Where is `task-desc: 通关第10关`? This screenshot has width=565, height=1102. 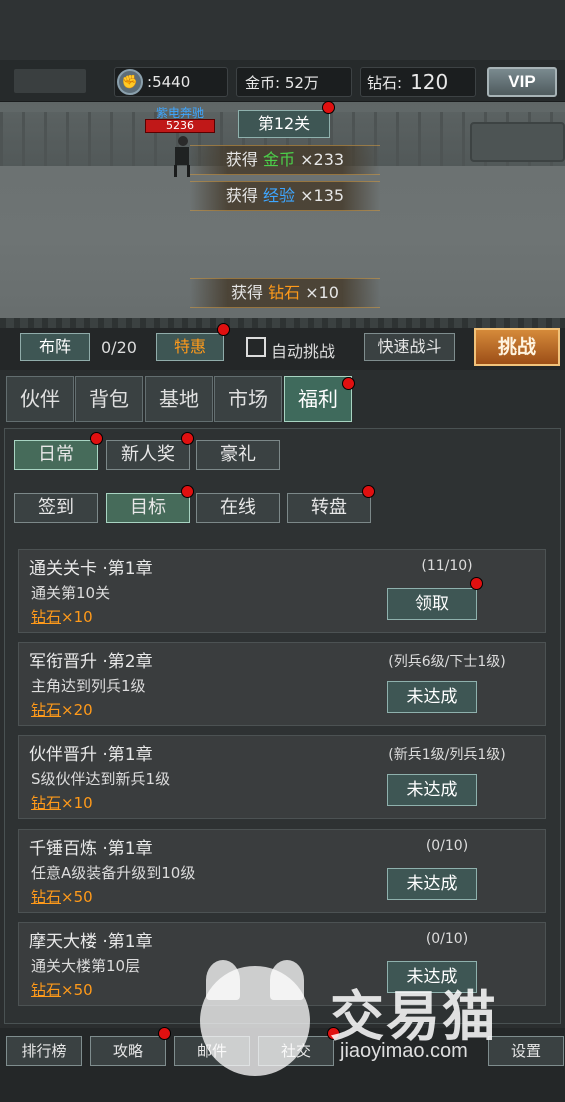
task-desc: 通关第10关 is located at coordinates (71, 593).